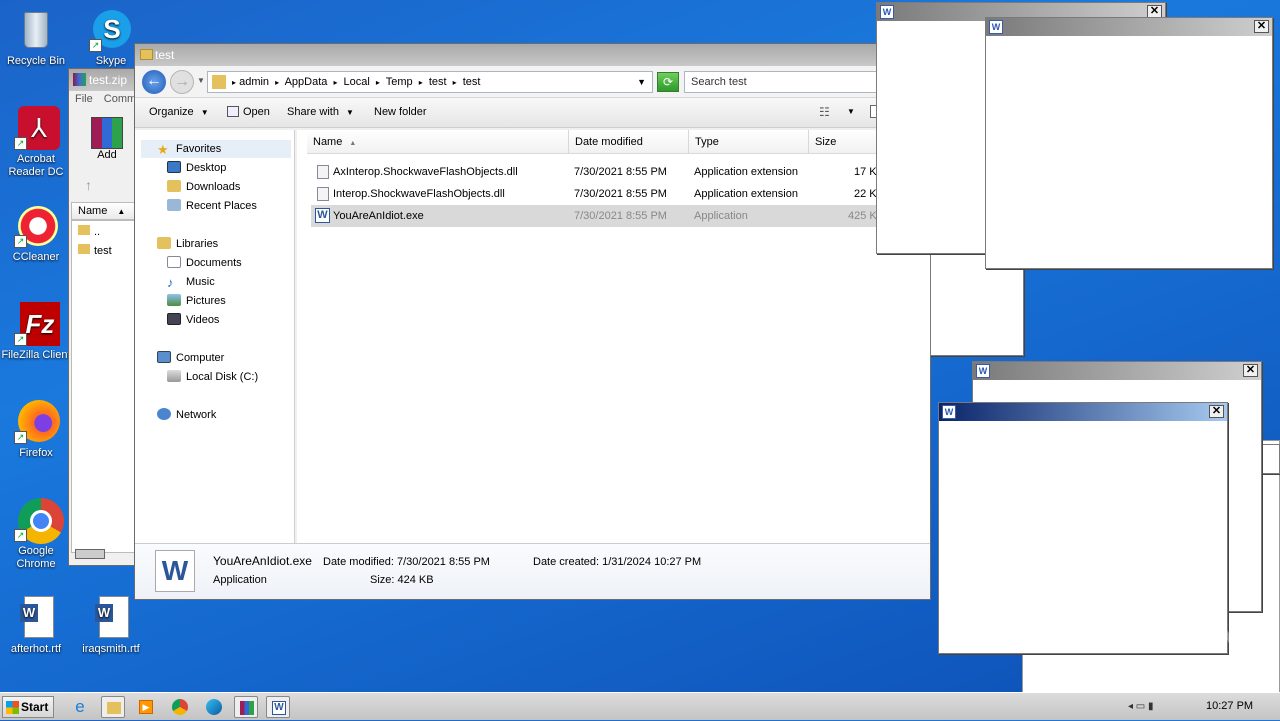 This screenshot has height=721, width=1280. What do you see at coordinates (190, 358) in the screenshot?
I see `nav-computer: Computer` at bounding box center [190, 358].